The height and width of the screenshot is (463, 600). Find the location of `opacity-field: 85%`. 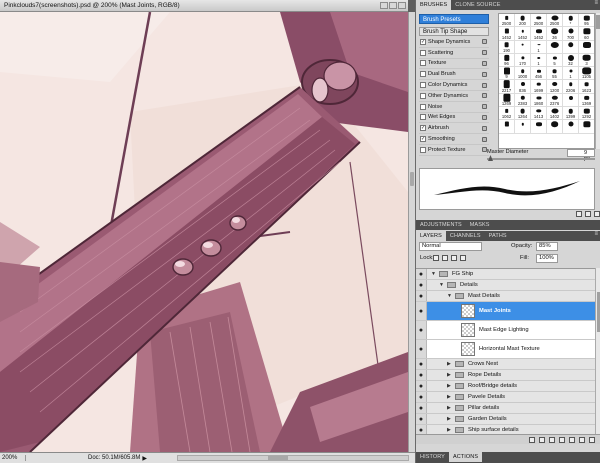

opacity-field: 85% is located at coordinates (547, 246).